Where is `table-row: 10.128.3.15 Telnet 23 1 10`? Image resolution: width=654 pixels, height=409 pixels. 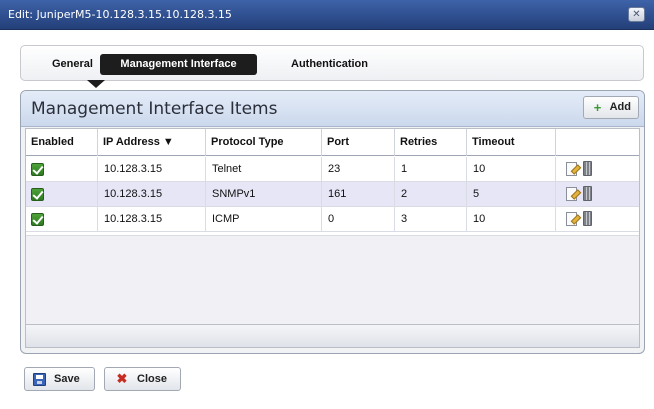 table-row: 10.128.3.15 Telnet 23 1 10 is located at coordinates (332, 169).